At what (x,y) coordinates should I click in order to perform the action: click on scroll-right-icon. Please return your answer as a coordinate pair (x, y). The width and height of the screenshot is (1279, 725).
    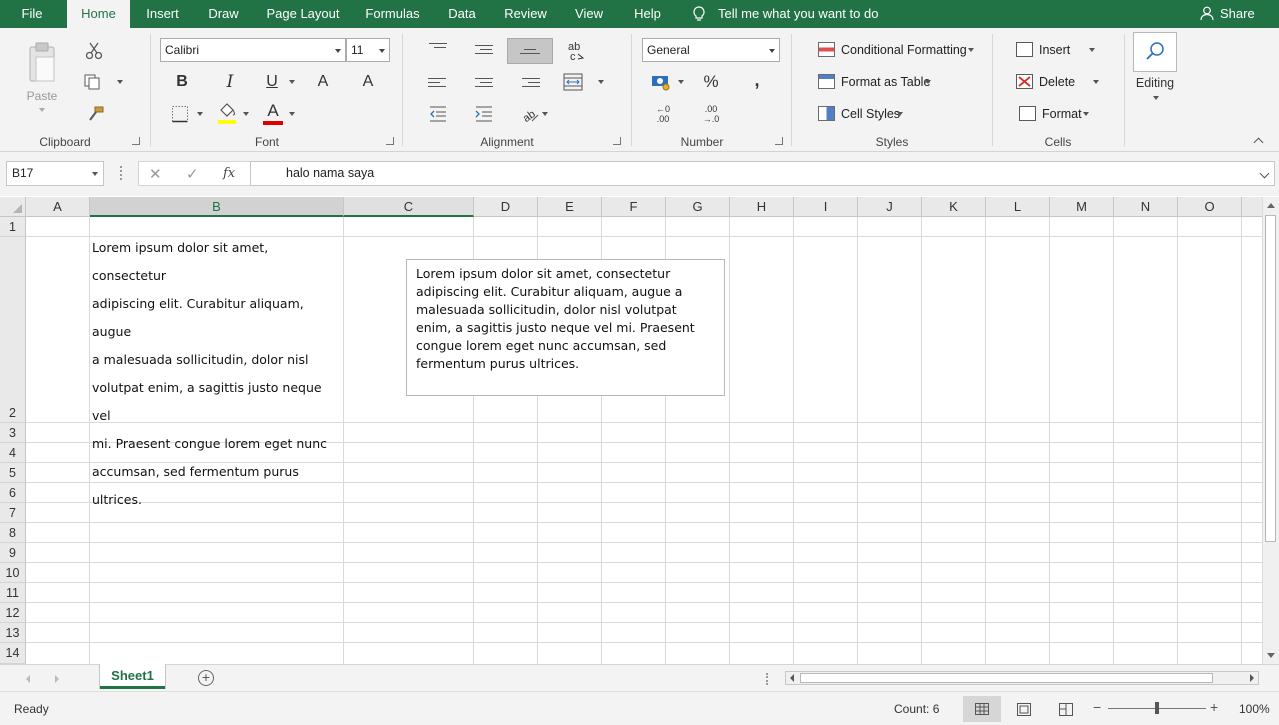
    Looking at the image, I should click on (1252, 678).